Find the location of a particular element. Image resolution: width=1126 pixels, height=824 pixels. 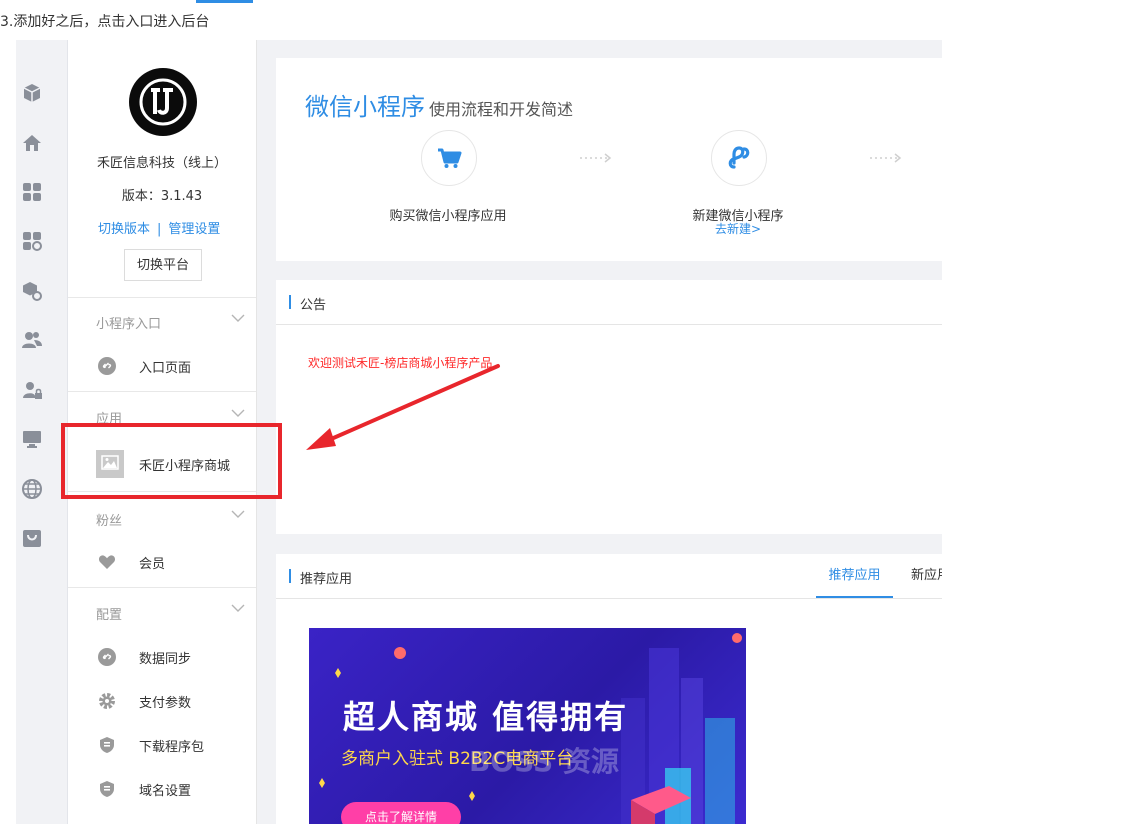

banner-headline: 超人商城 值得拥有 is located at coordinates (486, 717).